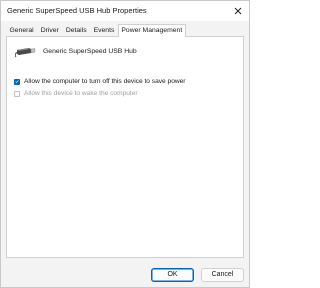  I want to click on allow-wake-option: Allow this device to wake the computer, so click(76, 93).